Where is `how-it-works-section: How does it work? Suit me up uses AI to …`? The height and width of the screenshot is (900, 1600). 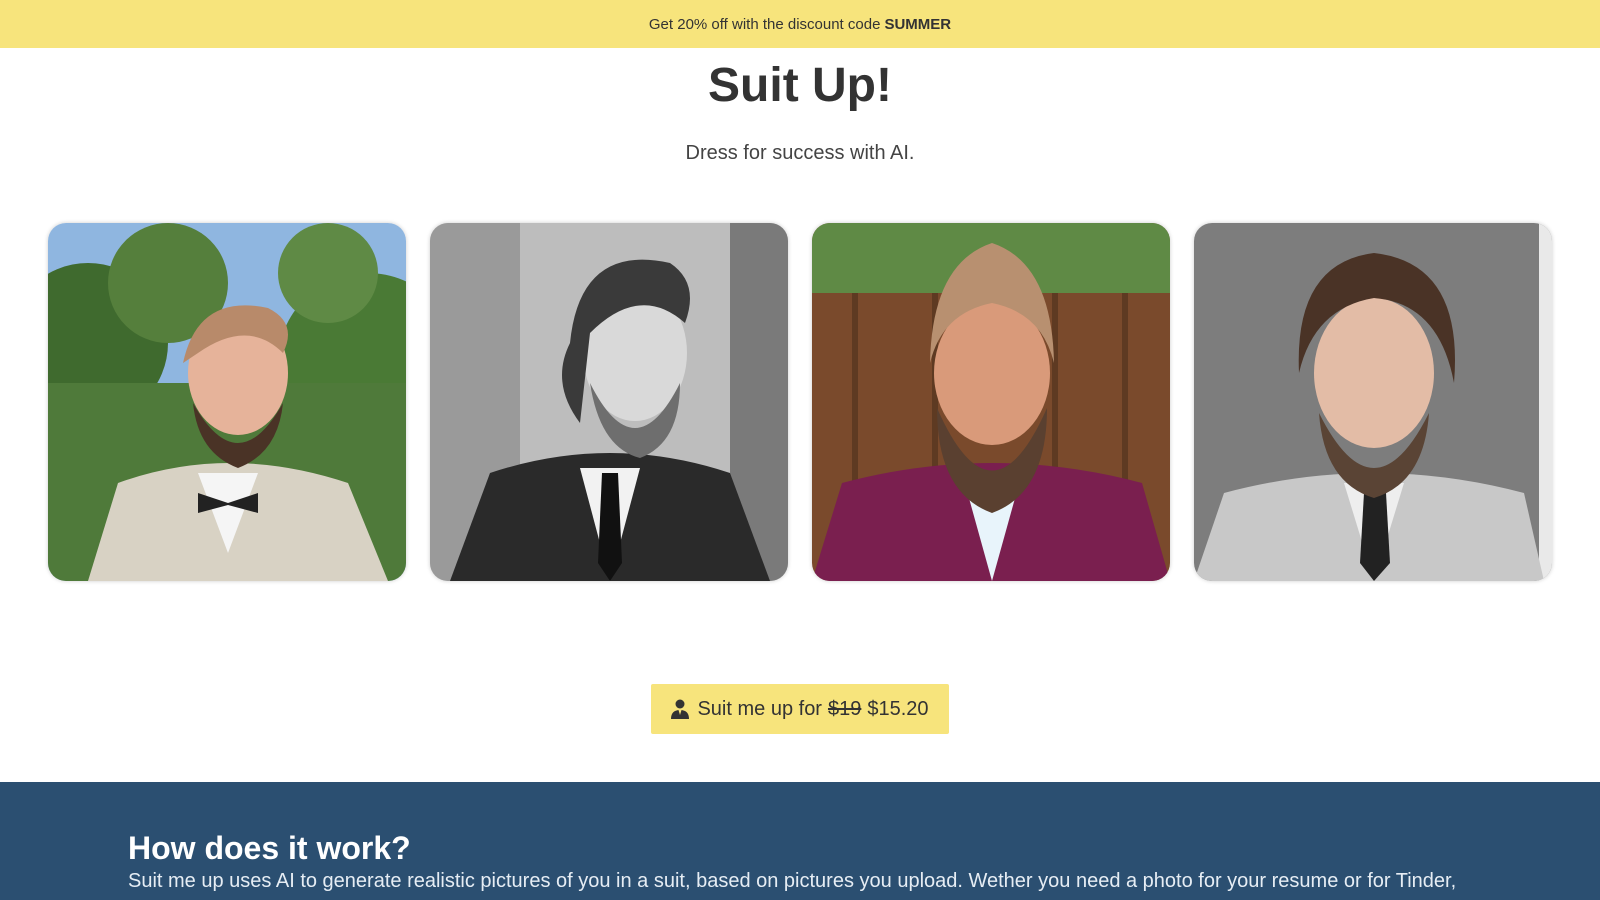 how-it-works-section: How does it work? Suit me up uses AI to … is located at coordinates (800, 841).